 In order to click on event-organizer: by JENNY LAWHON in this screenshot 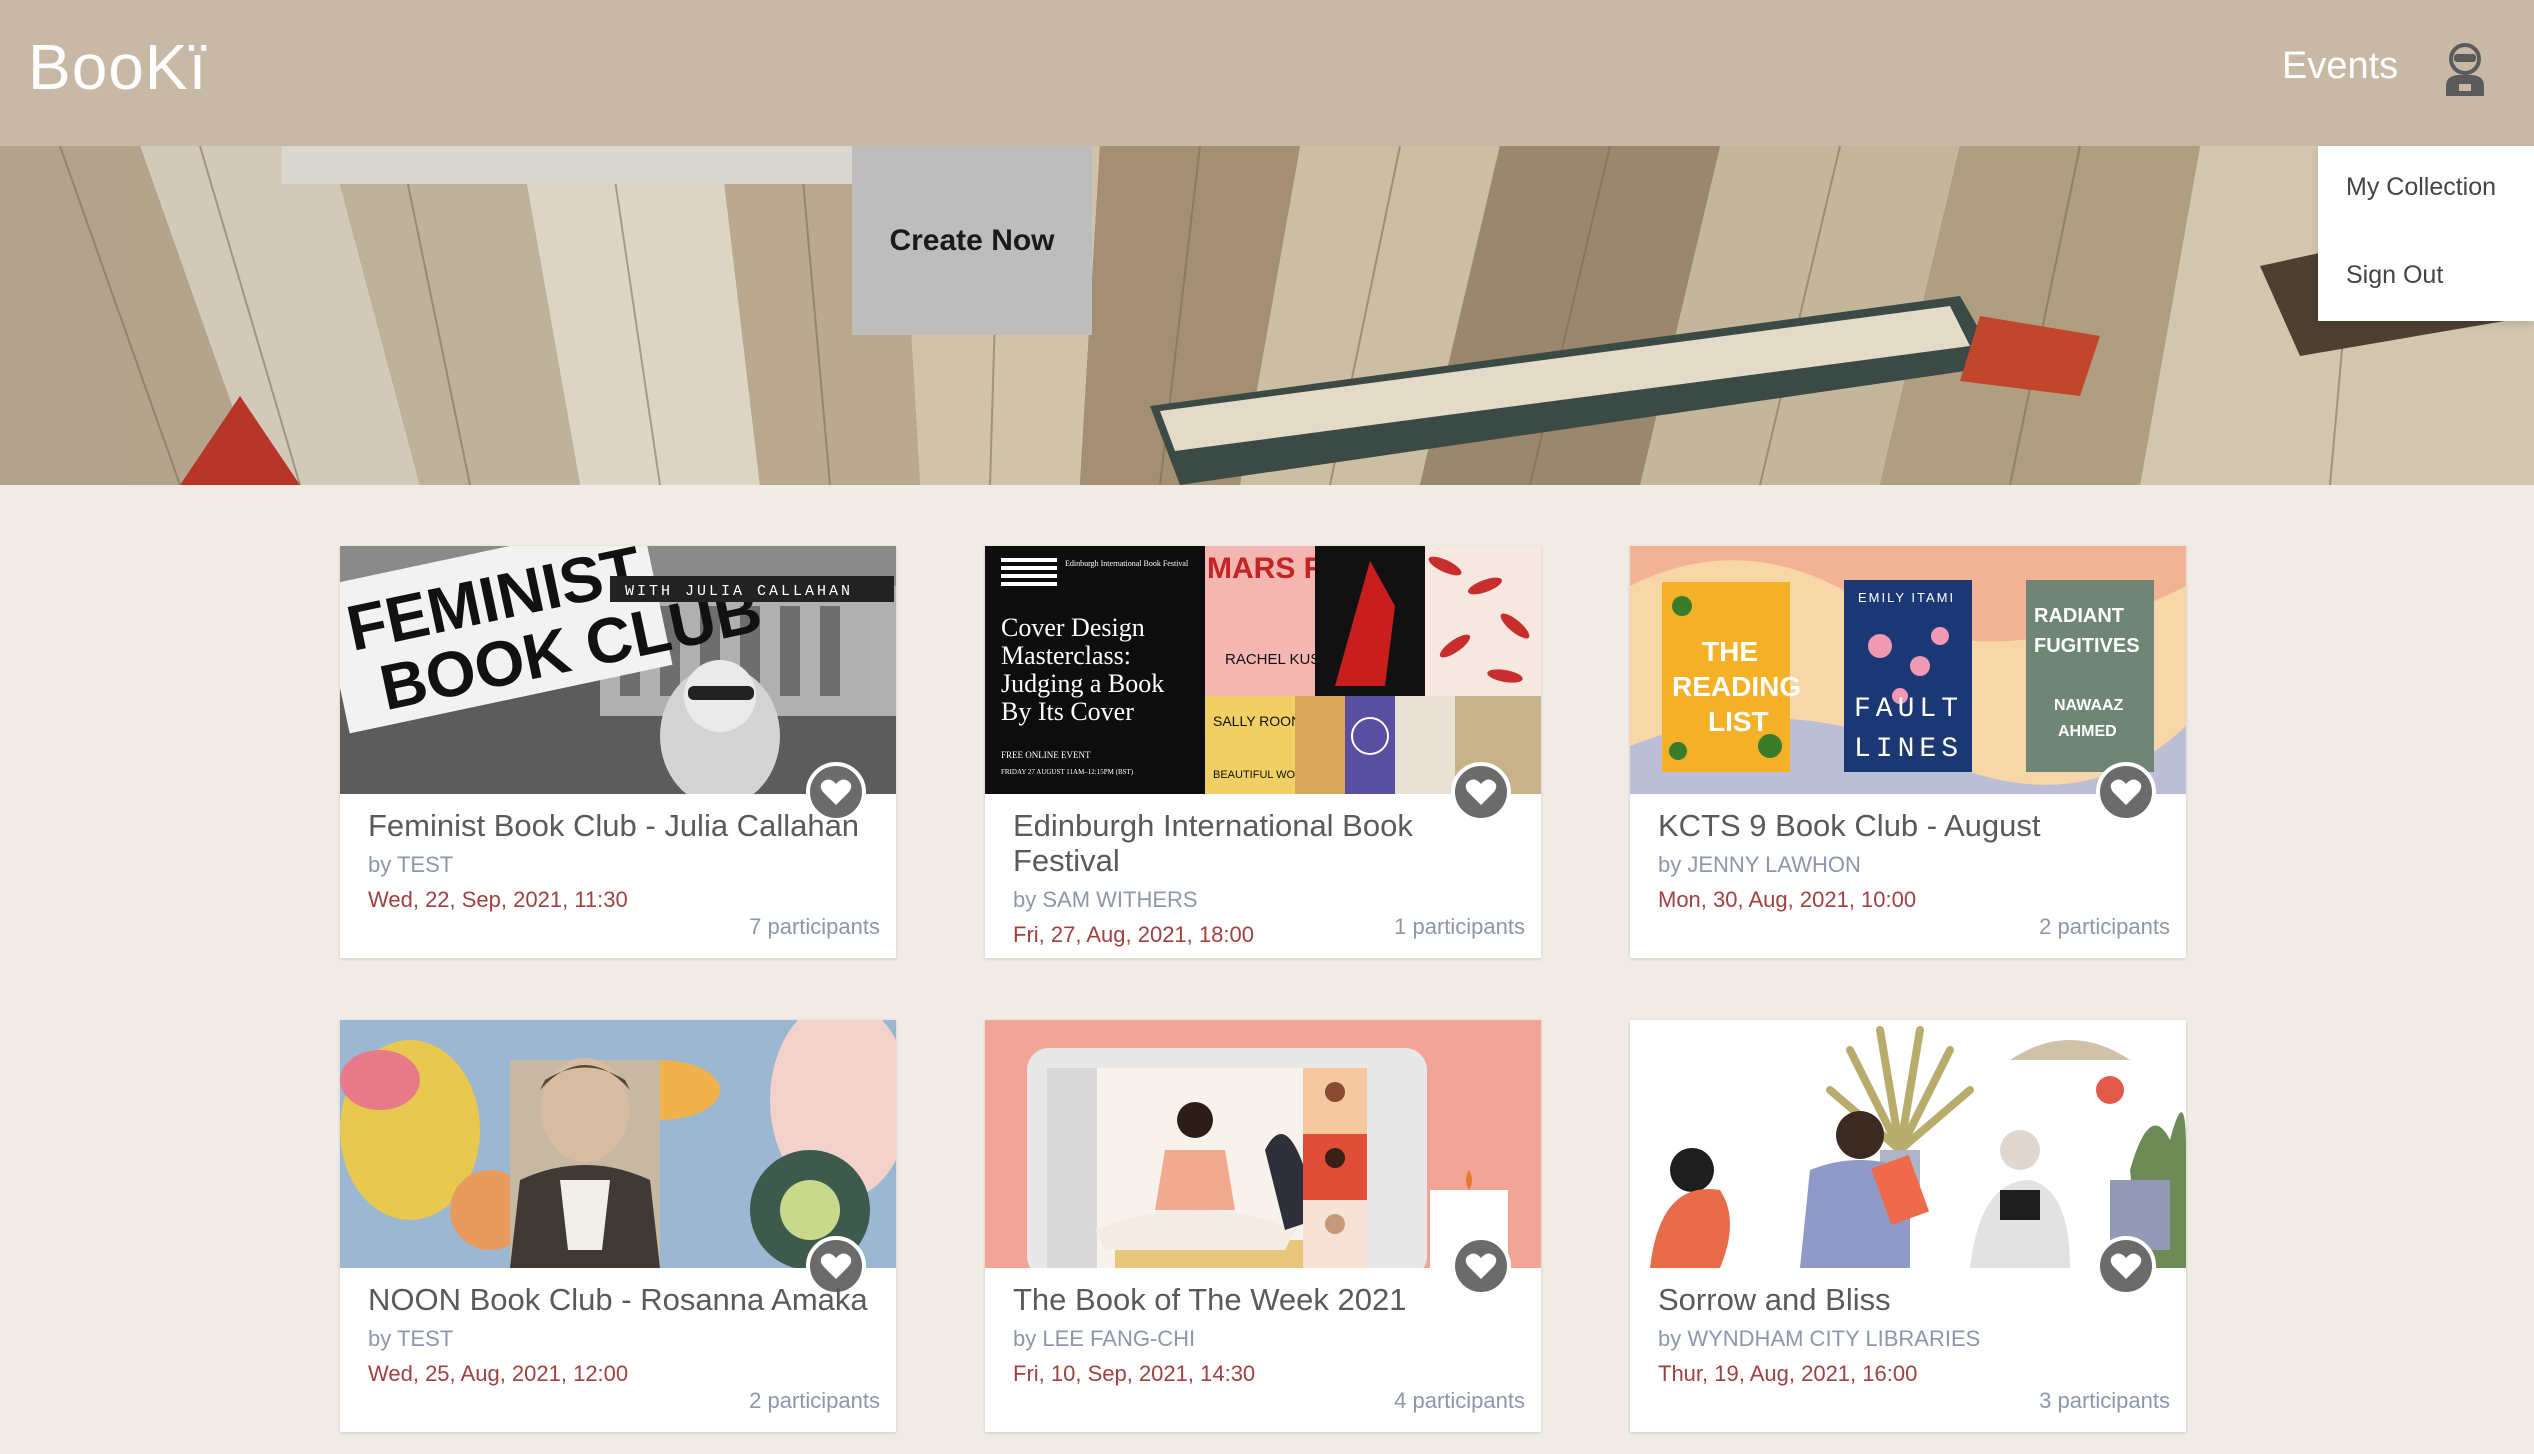, I will do `click(1759, 864)`.